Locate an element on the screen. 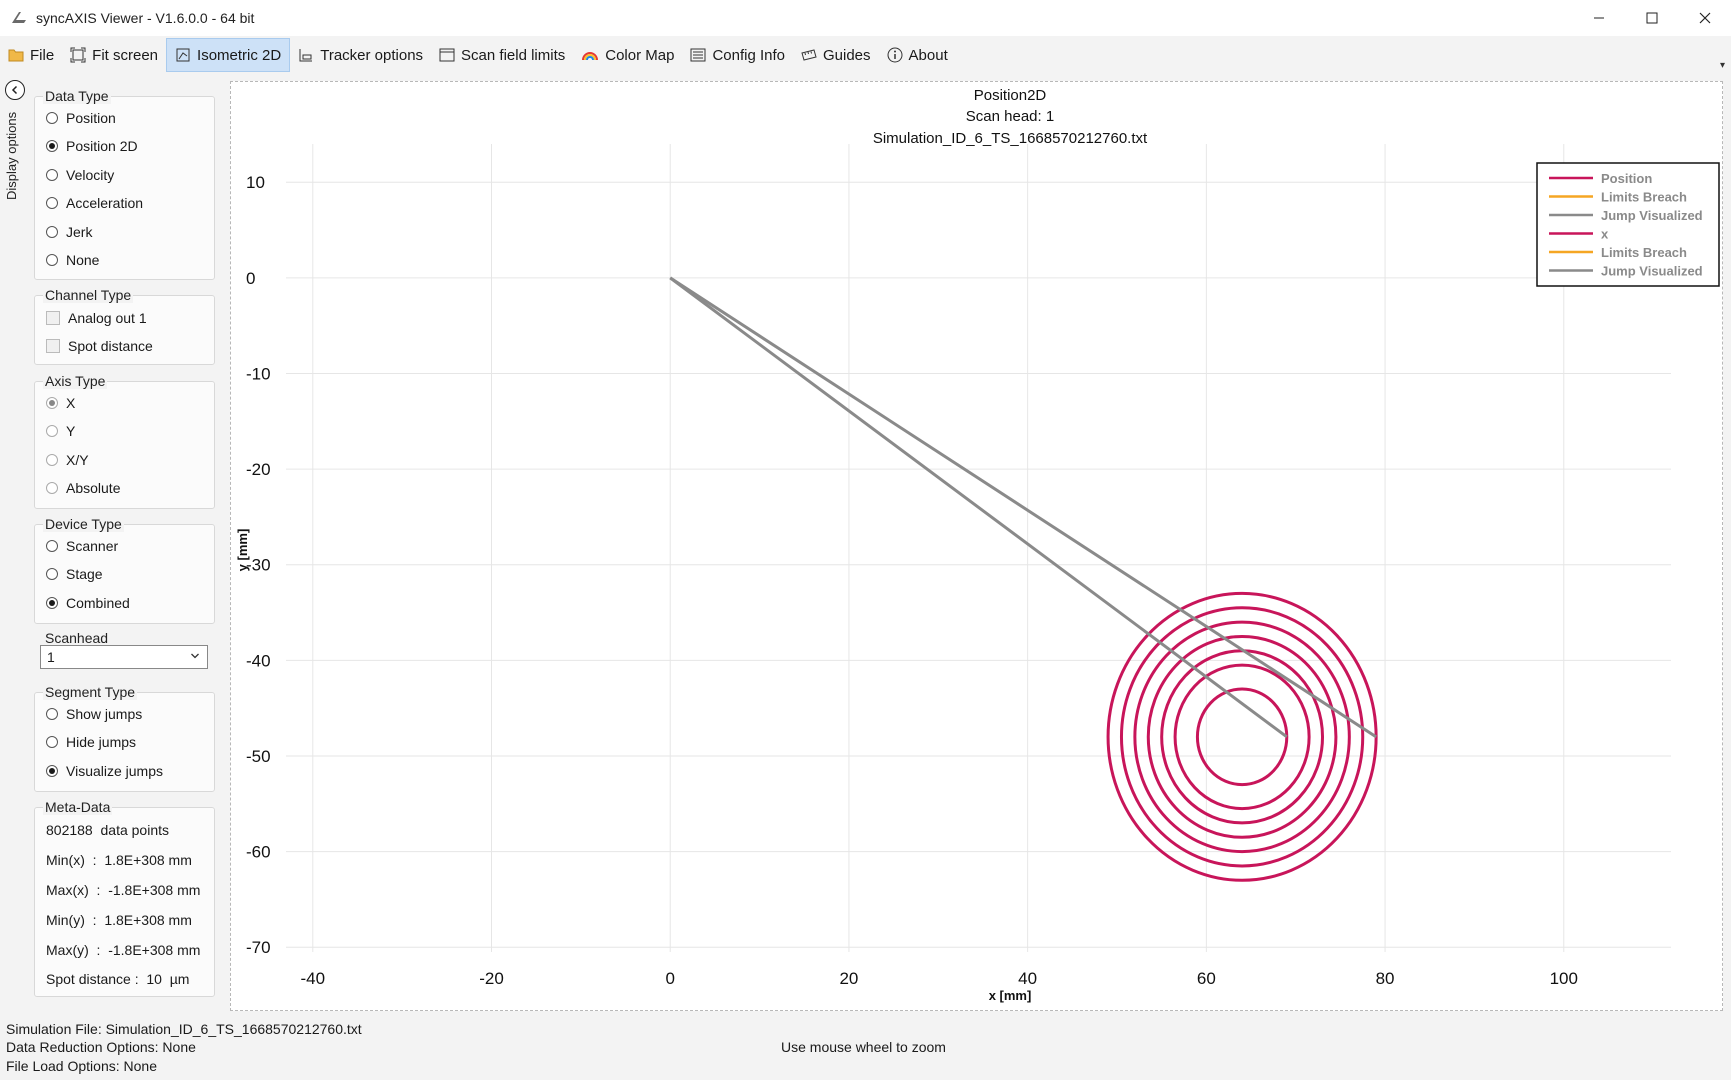  scanhead-title: Scanhead is located at coordinates (77, 638).